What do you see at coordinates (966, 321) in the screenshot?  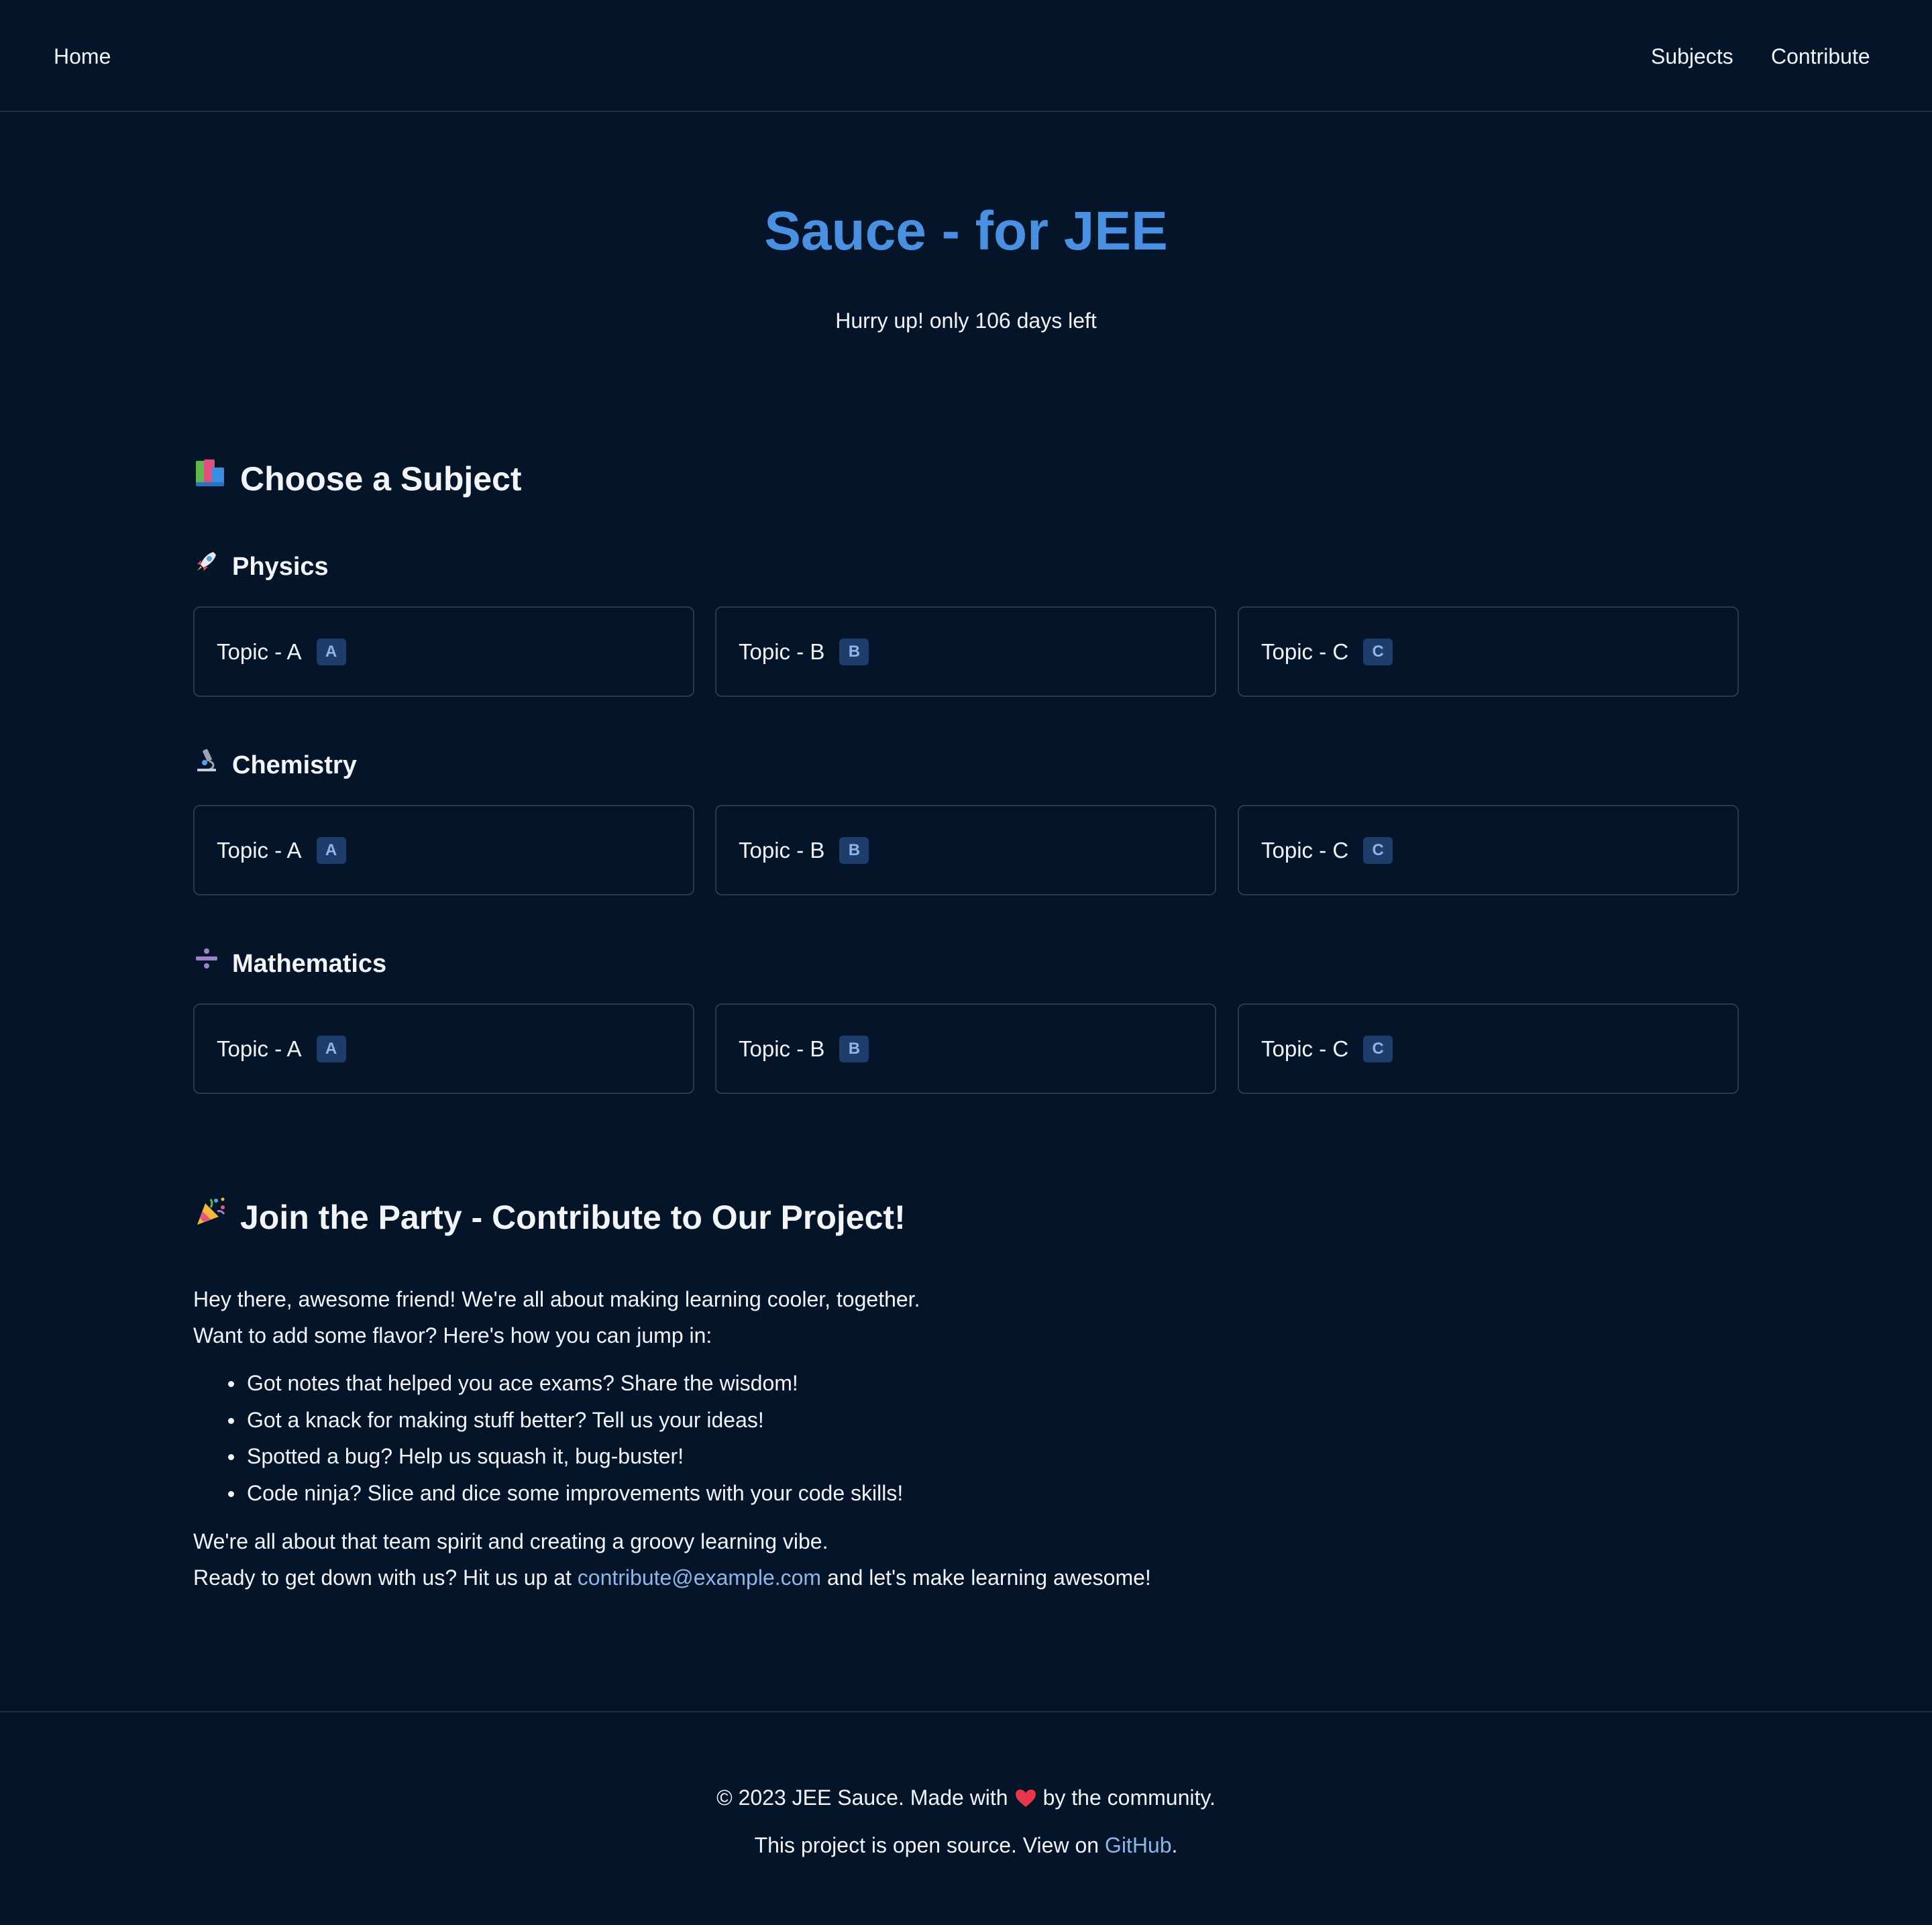 I see `countdown-text: Hurry up! only 106 days left` at bounding box center [966, 321].